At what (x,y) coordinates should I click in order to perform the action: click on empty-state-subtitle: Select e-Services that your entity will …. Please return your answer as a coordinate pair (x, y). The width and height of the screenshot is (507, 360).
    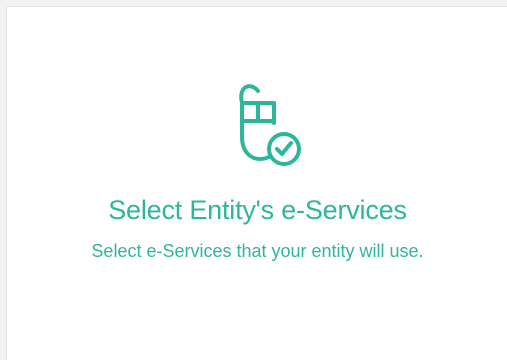
    Looking at the image, I should click on (257, 251).